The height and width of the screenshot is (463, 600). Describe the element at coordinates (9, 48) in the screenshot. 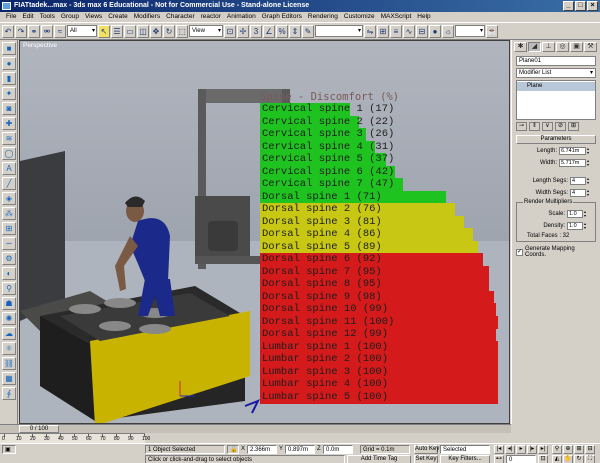

I see `create-box-icon: ■` at that location.